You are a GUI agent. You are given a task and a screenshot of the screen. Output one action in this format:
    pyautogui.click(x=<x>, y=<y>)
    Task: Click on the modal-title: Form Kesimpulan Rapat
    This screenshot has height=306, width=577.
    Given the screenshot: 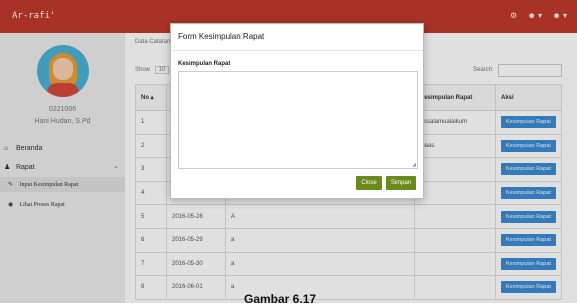 What is the action you would take?
    pyautogui.click(x=221, y=36)
    